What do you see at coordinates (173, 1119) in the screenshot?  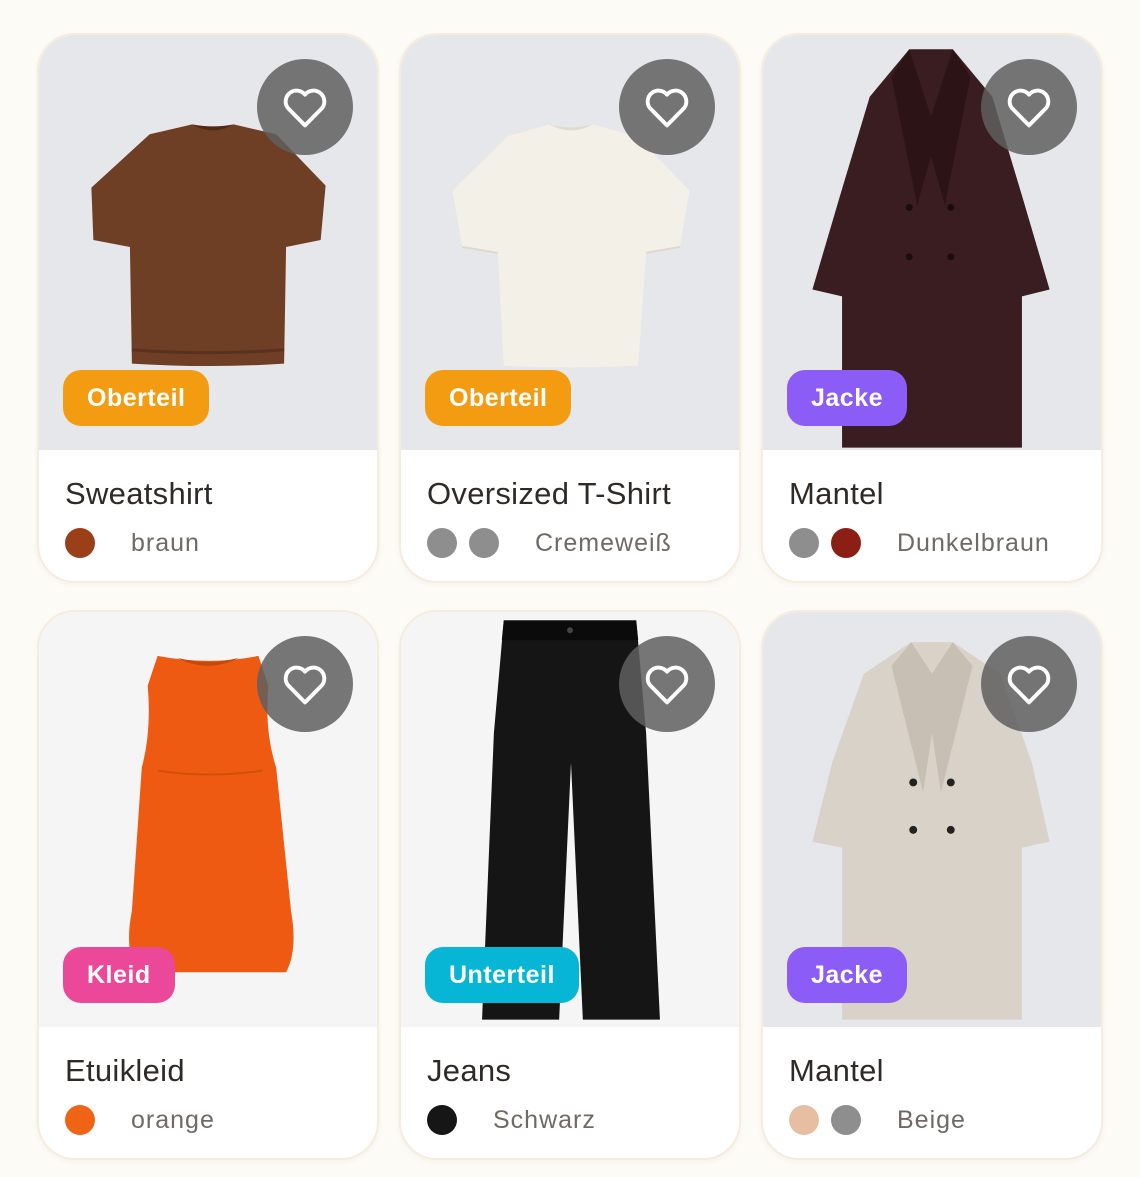 I see `color-name: orange` at bounding box center [173, 1119].